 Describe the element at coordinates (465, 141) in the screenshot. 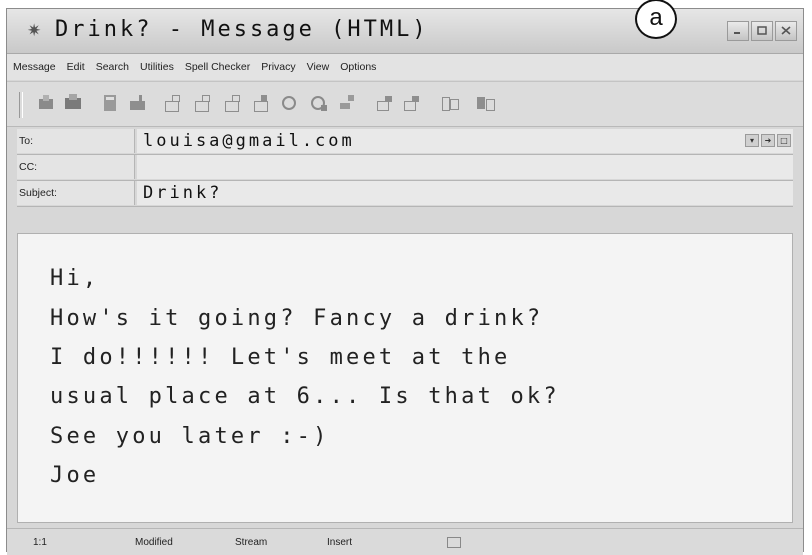

I see `to-field: louisa@gmail.com` at that location.